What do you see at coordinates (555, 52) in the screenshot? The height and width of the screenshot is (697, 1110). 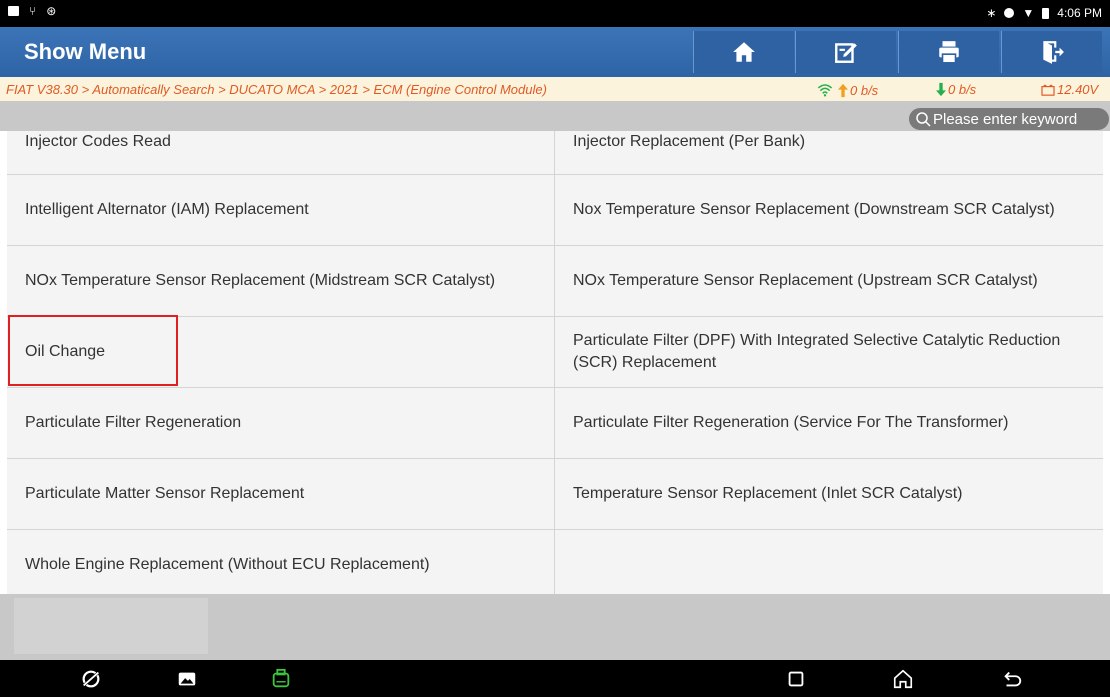 I see `title-bar: Show Menu` at bounding box center [555, 52].